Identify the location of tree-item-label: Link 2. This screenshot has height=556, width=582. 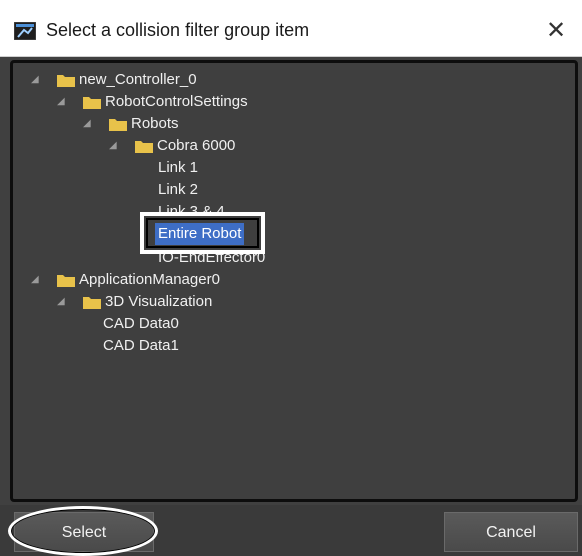
(178, 189).